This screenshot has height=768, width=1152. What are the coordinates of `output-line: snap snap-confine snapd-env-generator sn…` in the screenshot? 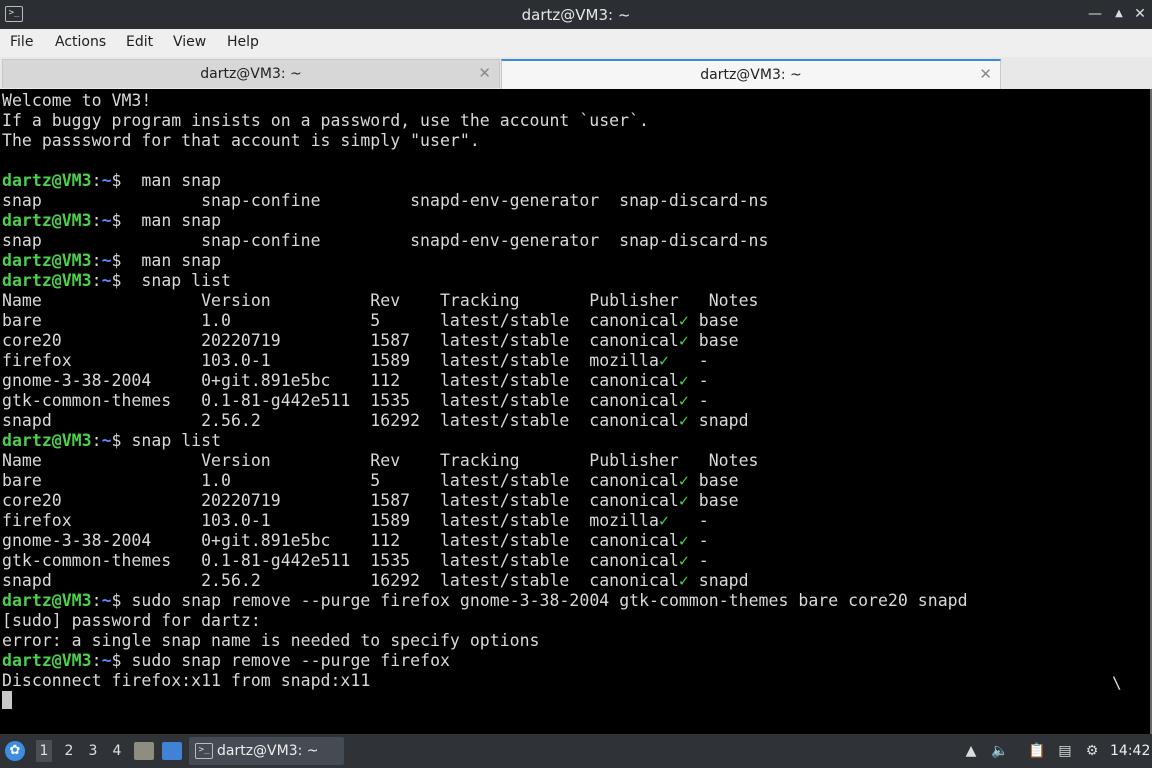 It's located at (385, 240).